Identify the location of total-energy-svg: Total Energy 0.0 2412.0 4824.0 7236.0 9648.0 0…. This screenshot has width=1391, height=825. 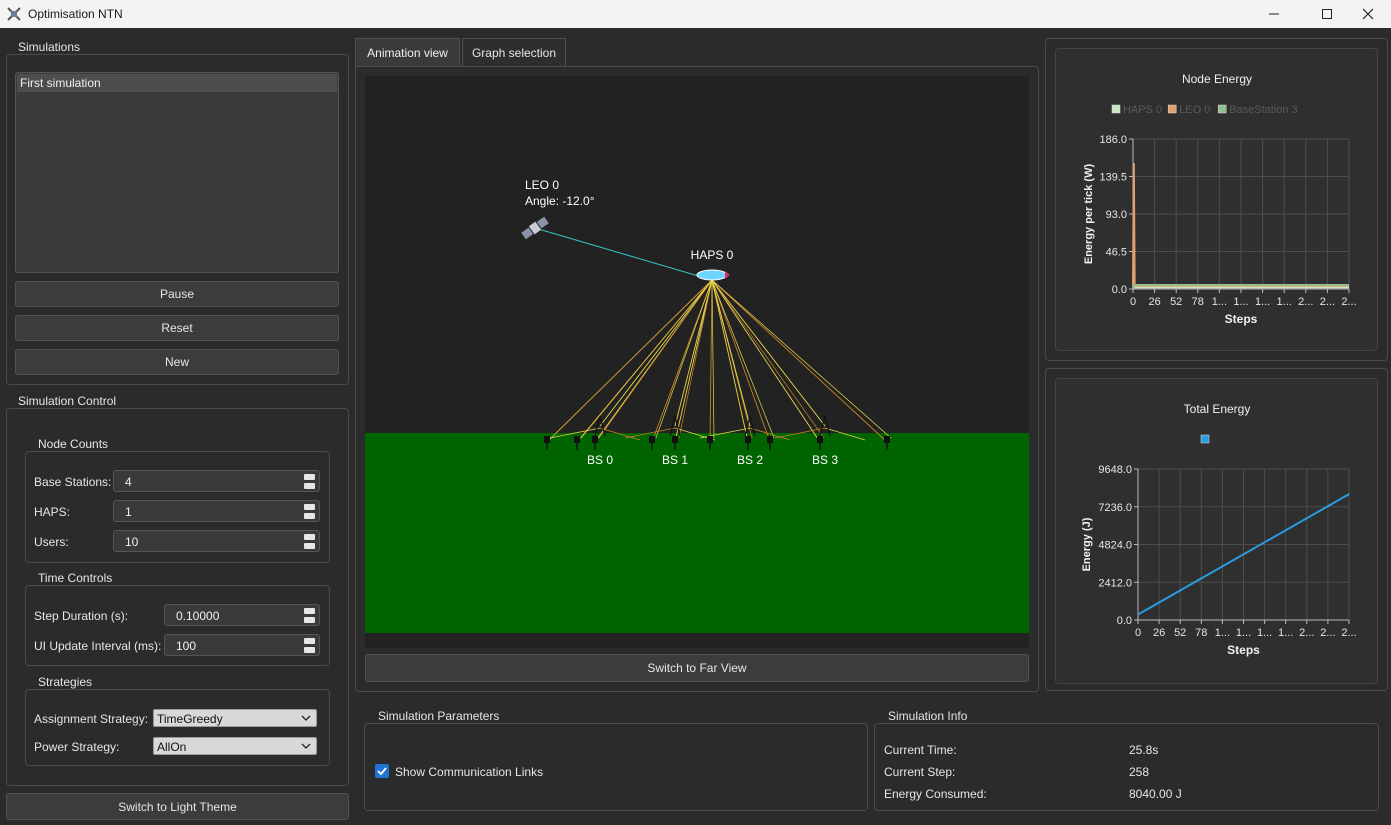
(1219, 529).